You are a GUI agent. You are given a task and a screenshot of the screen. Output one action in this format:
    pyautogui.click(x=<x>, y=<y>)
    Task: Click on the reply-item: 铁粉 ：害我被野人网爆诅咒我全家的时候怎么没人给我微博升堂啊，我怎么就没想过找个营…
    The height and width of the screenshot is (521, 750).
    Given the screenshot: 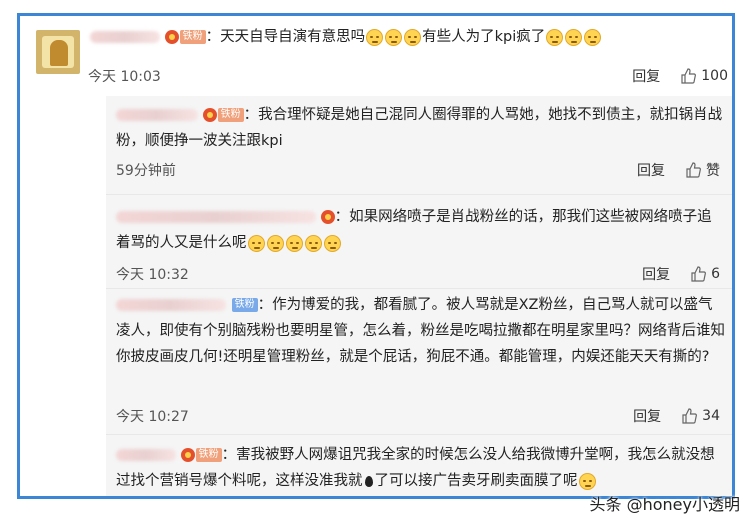 What is the action you would take?
    pyautogui.click(x=419, y=468)
    